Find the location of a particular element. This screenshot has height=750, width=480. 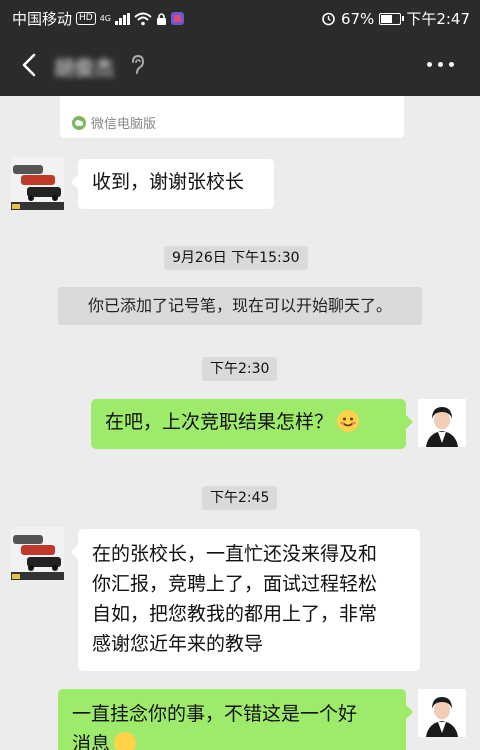

card-source: 微信电脑版 is located at coordinates (114, 122).